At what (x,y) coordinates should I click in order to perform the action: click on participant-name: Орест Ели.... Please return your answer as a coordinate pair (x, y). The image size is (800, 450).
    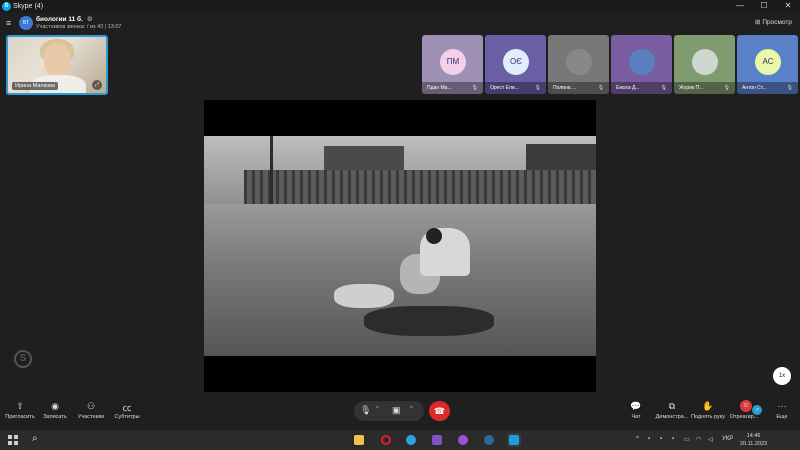
    Looking at the image, I should click on (504, 88).